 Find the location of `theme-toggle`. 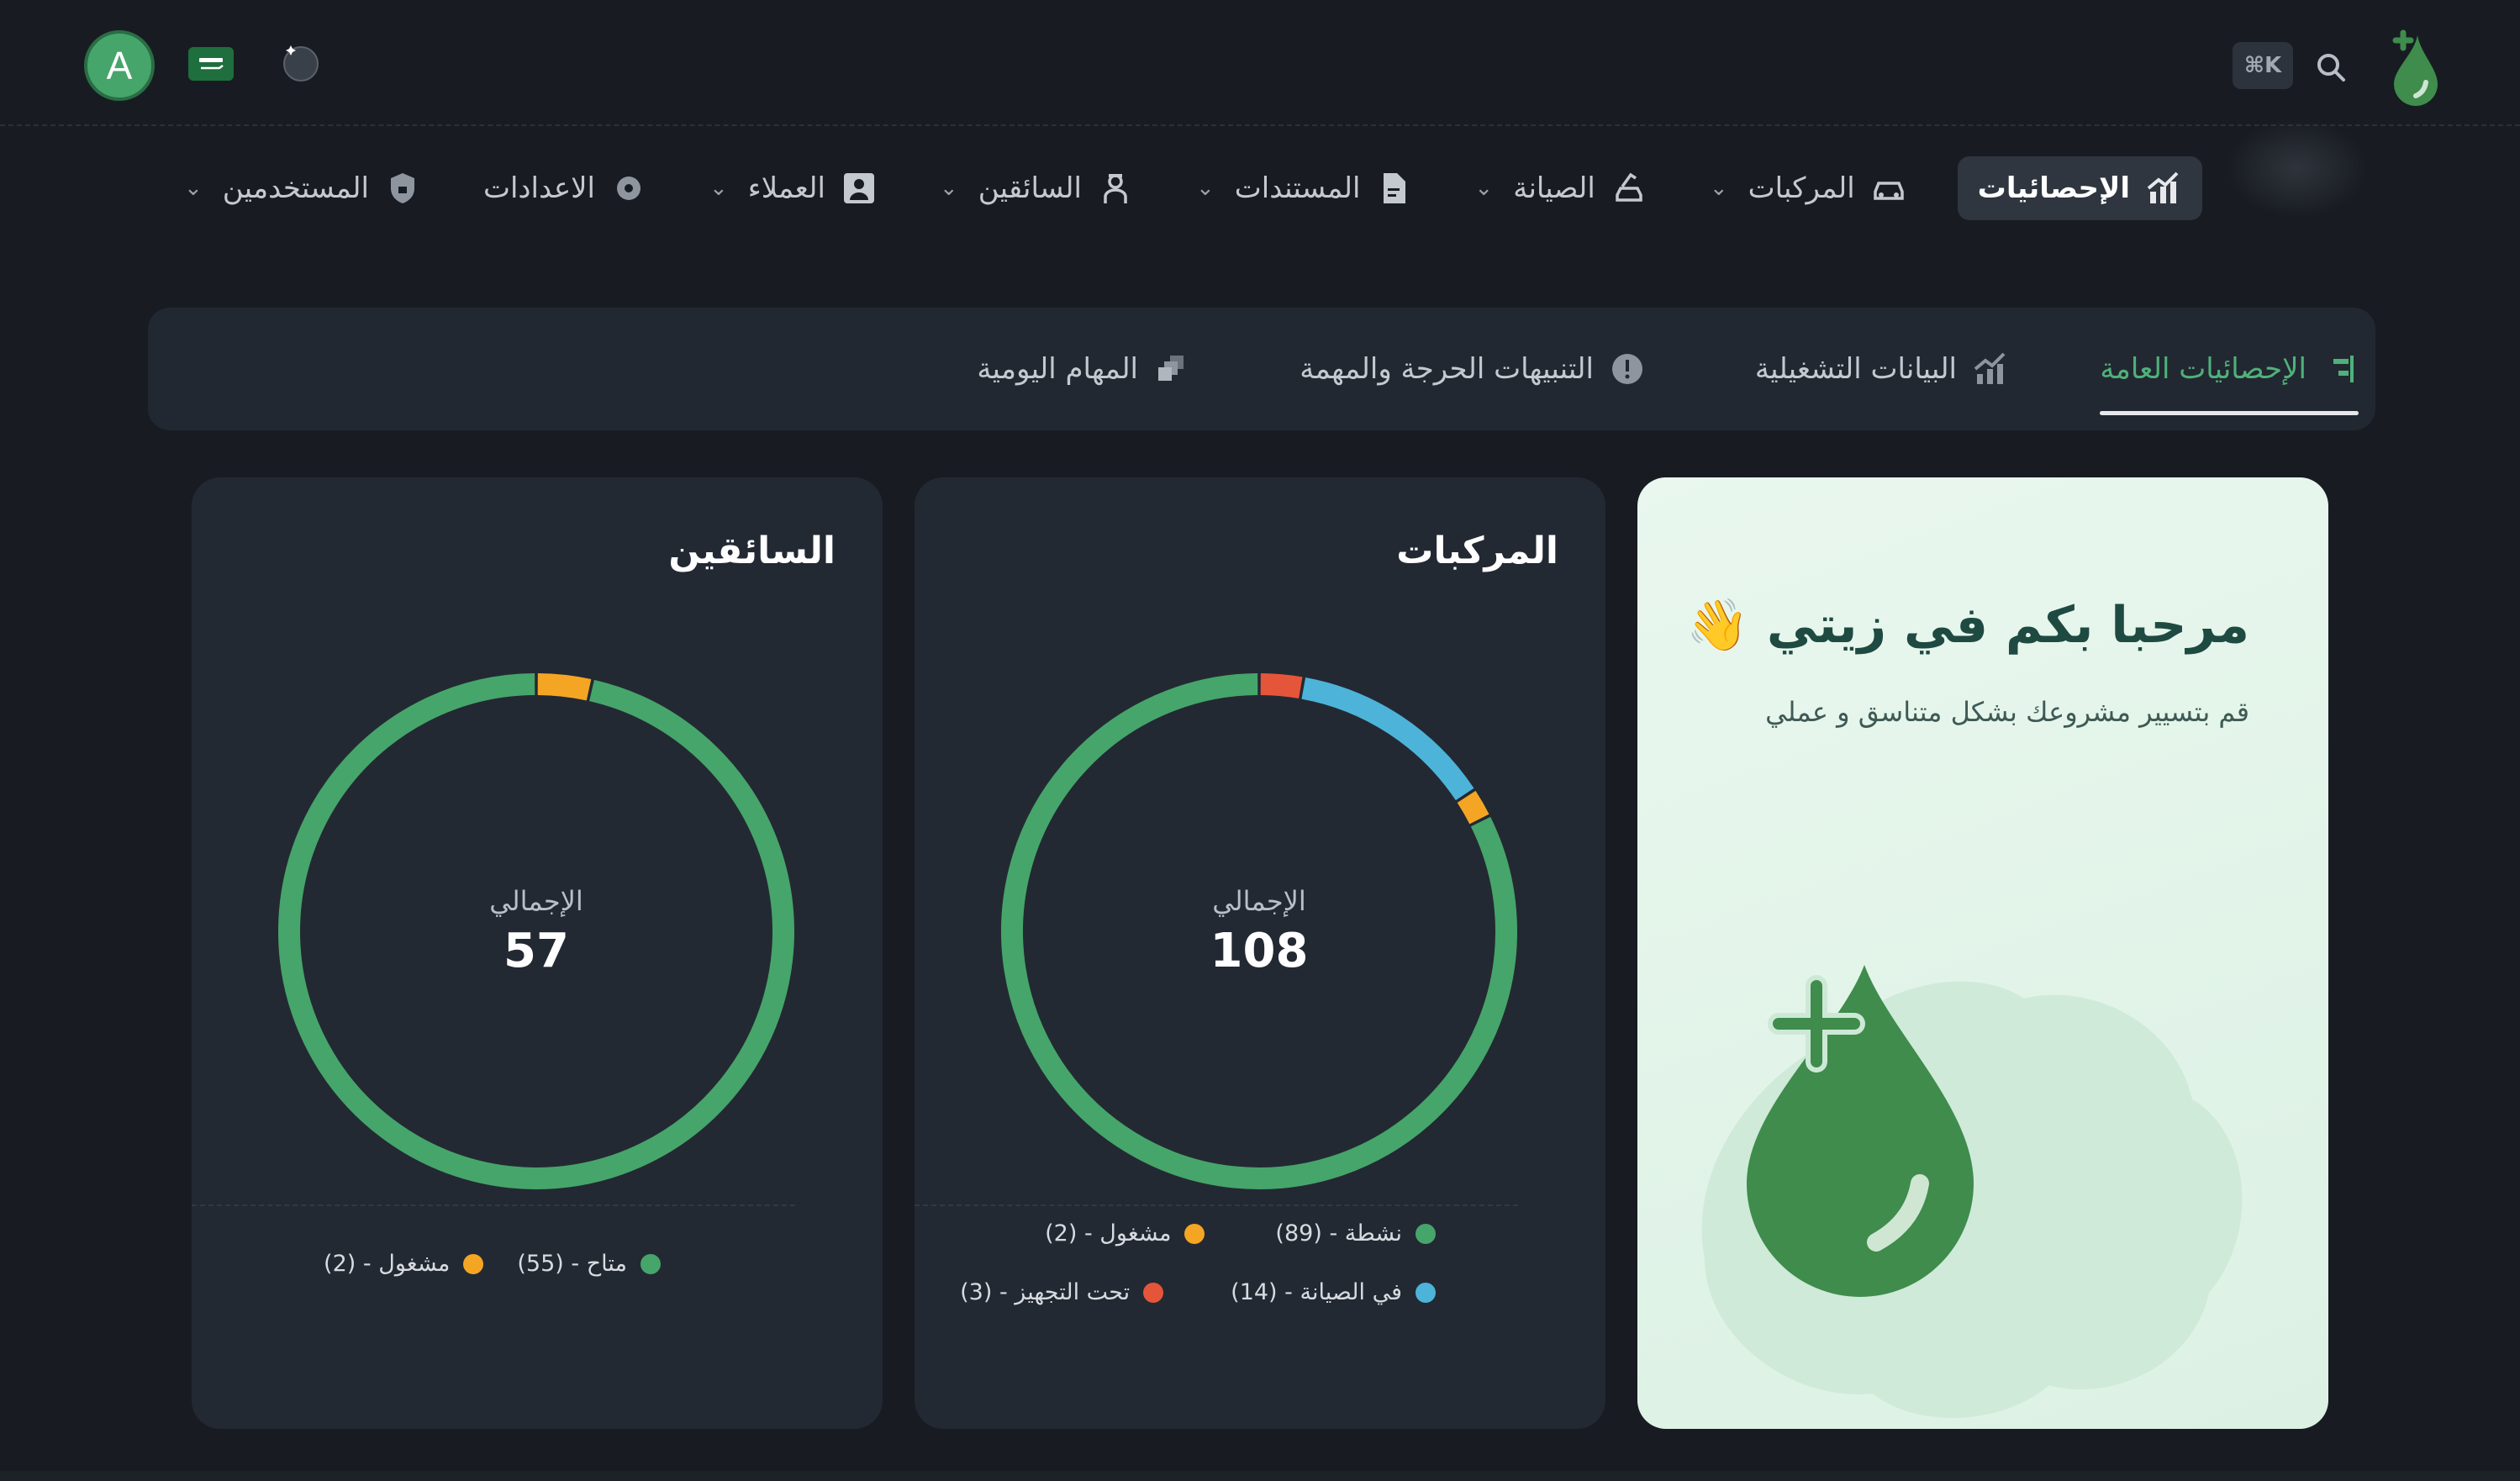

theme-toggle is located at coordinates (299, 62).